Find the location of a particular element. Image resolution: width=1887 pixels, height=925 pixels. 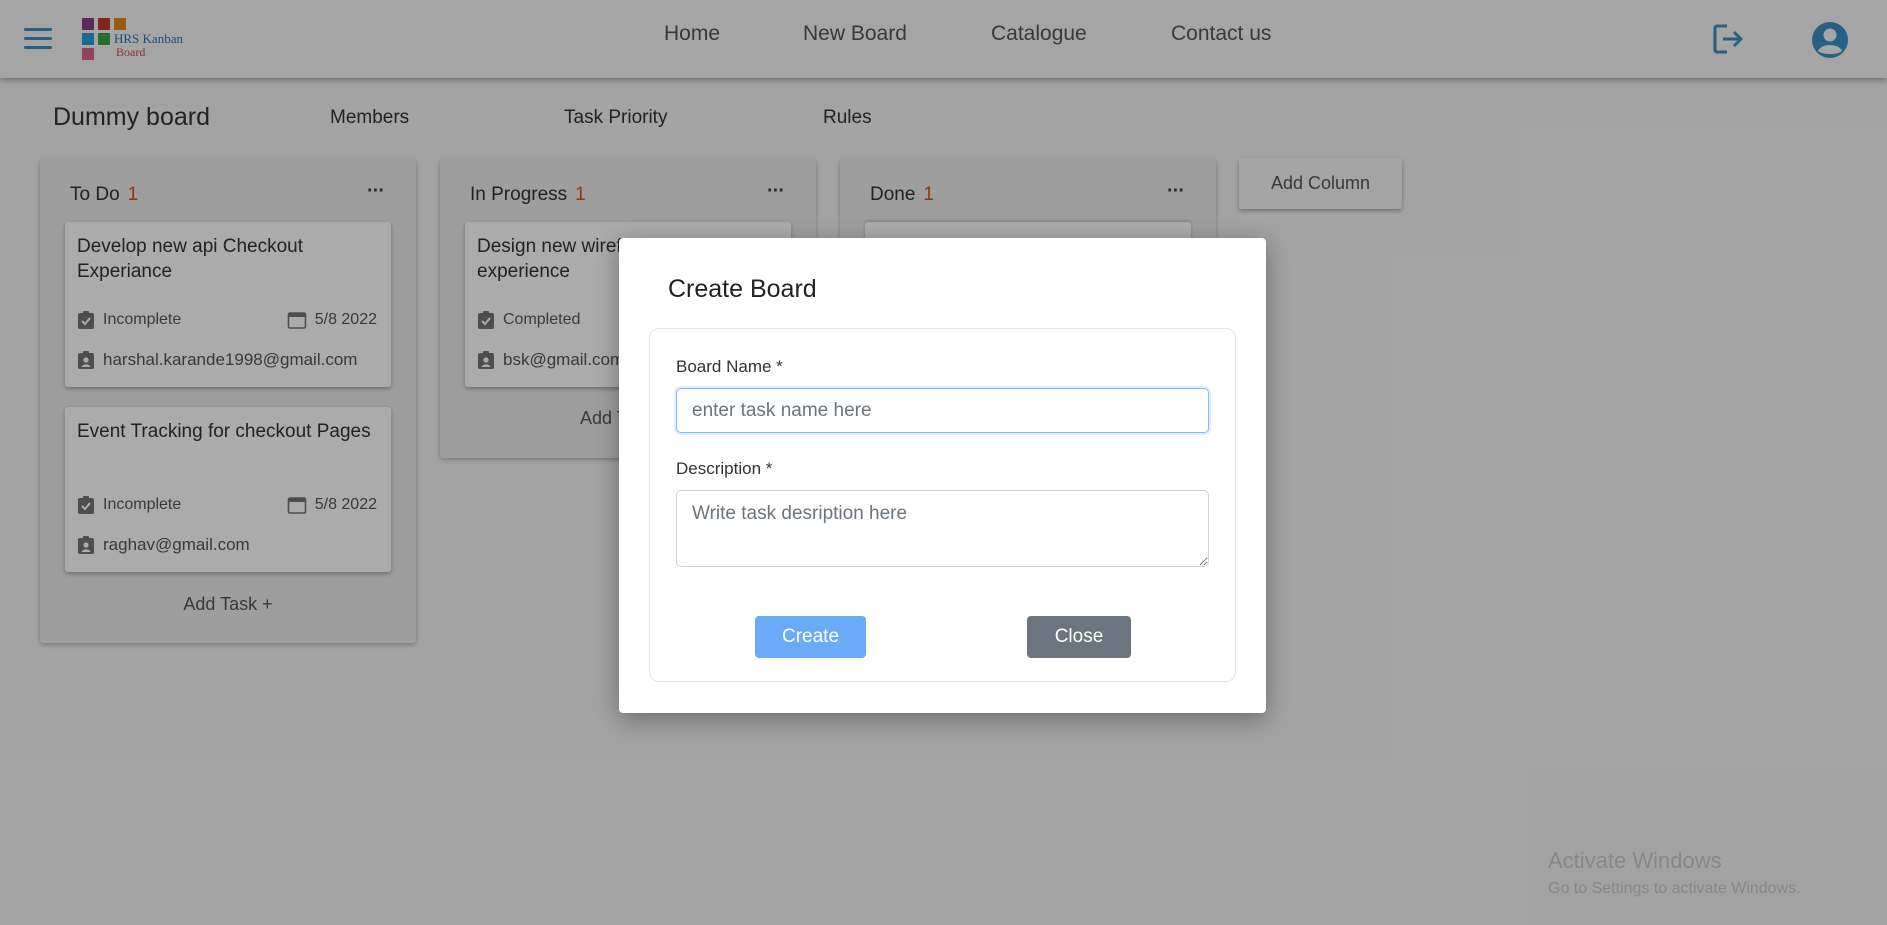

create-board-form: Board Name * Description * Create Close is located at coordinates (942, 505).